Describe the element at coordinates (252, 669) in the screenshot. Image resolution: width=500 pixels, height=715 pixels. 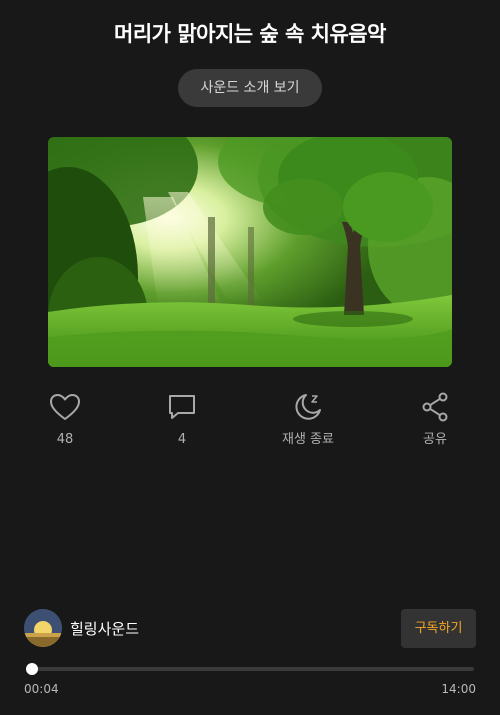
I see `progress-bar` at that location.